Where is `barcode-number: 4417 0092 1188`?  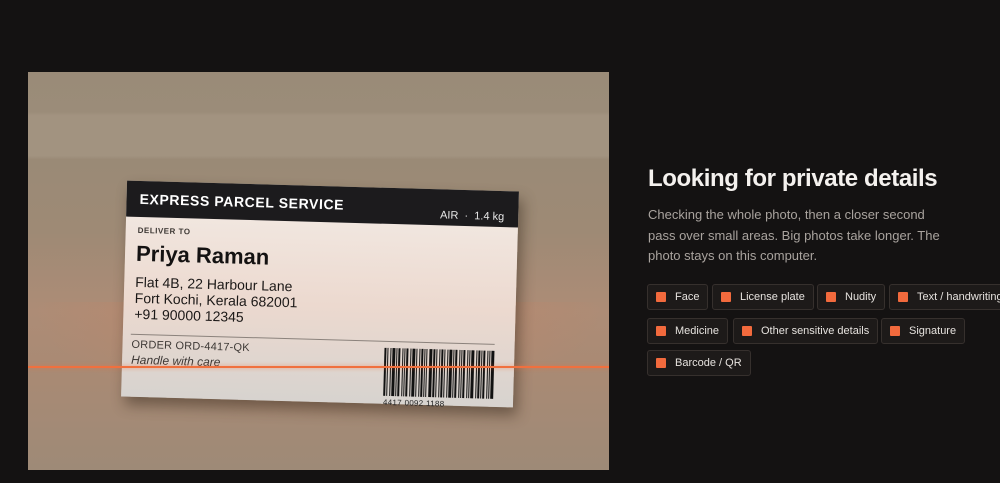
barcode-number: 4417 0092 1188 is located at coordinates (413, 403).